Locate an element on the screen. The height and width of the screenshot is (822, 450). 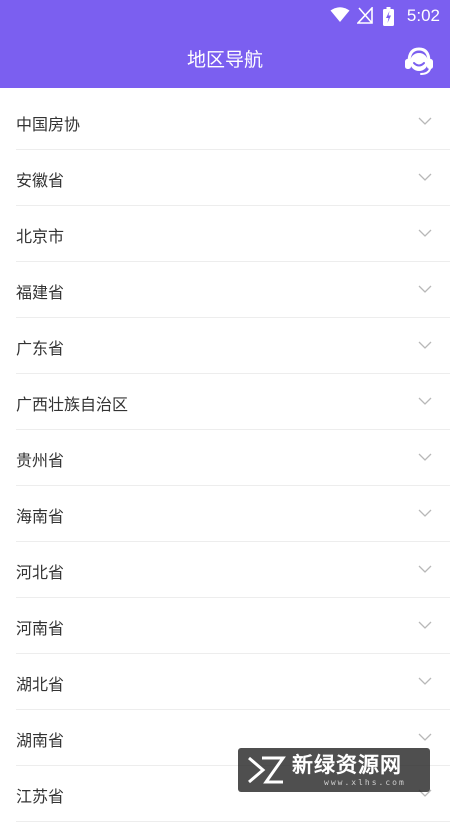
customer-service-button is located at coordinates (419, 60).